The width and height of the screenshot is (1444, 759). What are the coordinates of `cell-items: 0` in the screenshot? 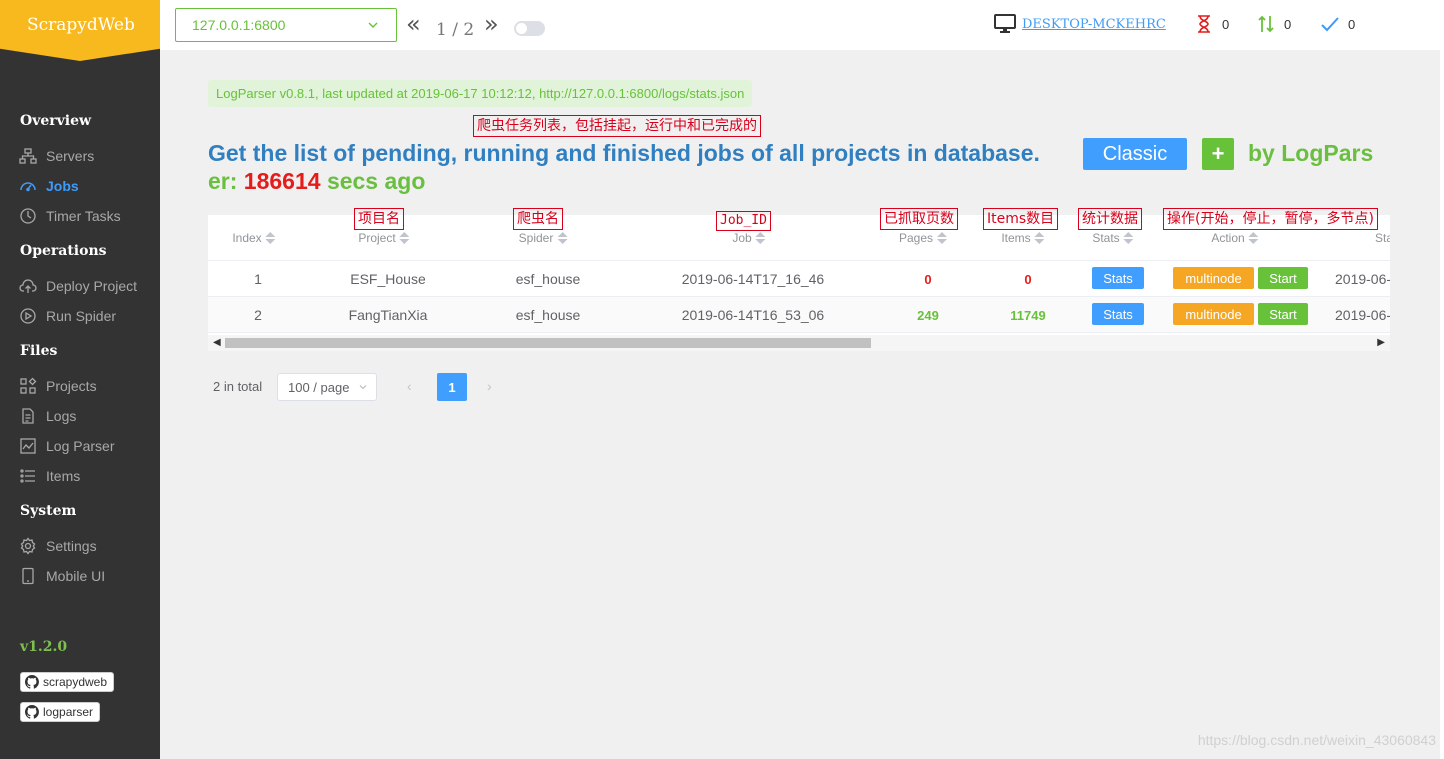 It's located at (1028, 279).